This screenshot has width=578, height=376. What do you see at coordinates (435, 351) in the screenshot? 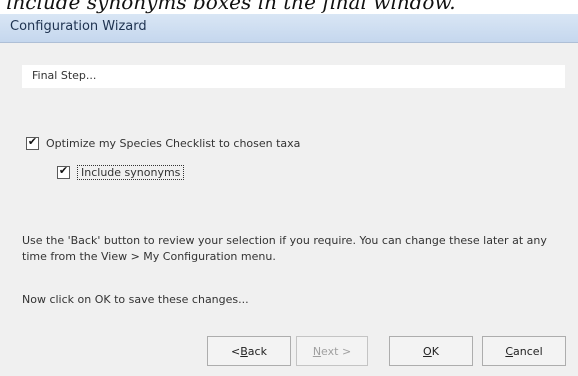
I see `ok-button-rest: K` at bounding box center [435, 351].